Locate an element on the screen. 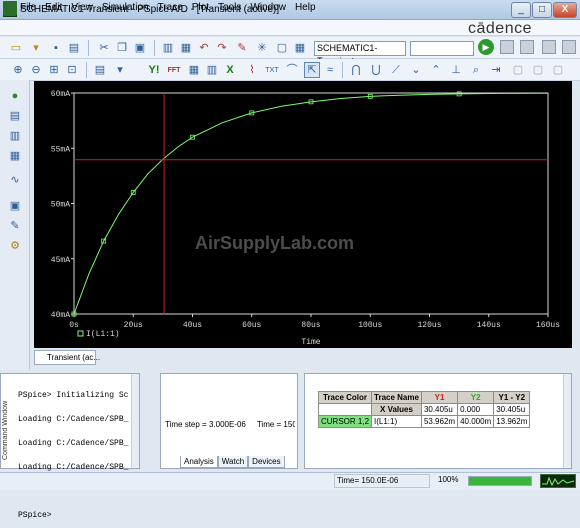  menu-simulation: Simulation is located at coordinates (125, 7).